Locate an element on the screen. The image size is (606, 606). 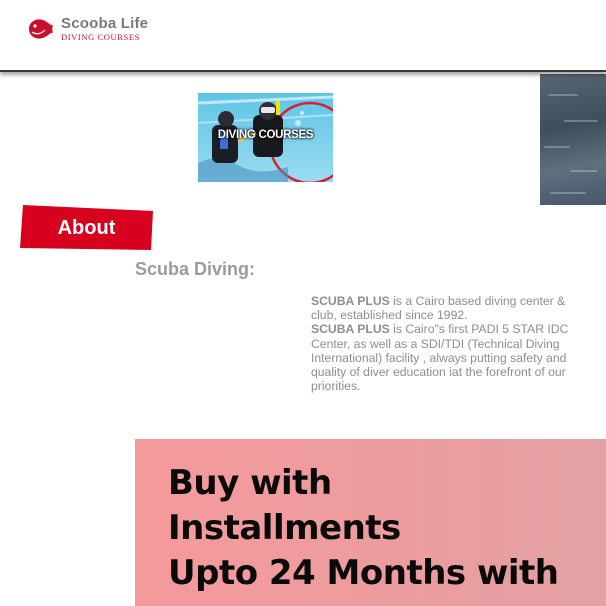
fish-icon is located at coordinates (41, 29).